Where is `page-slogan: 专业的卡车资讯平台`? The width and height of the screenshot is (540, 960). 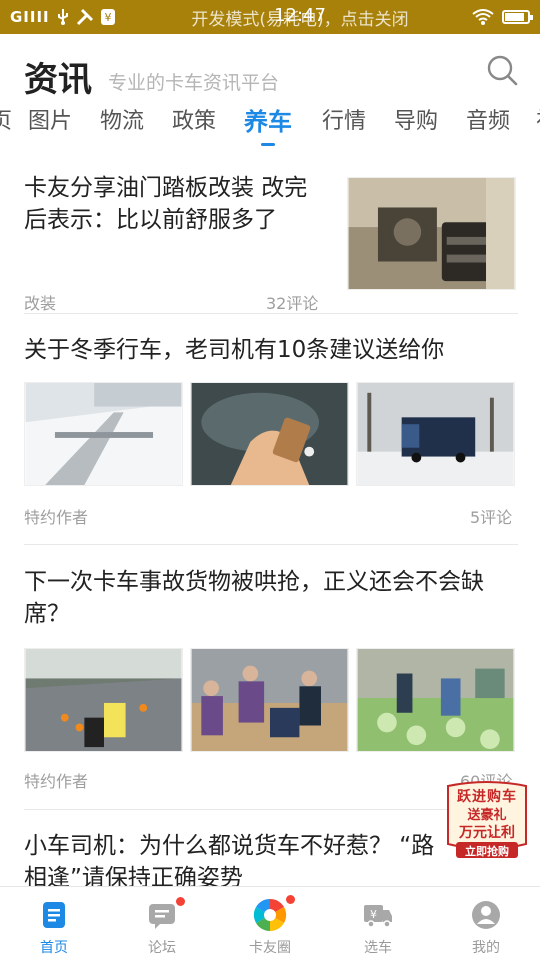 page-slogan: 专业的卡车资讯平台 is located at coordinates (194, 83).